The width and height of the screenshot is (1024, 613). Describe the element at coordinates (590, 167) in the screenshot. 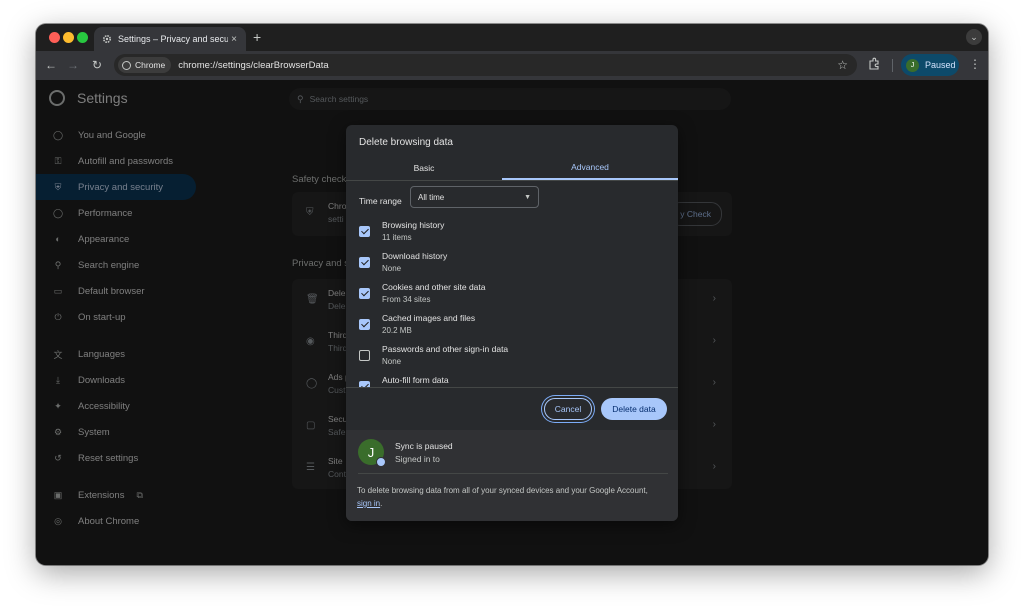

I see `tab-advanced: Advanced` at that location.